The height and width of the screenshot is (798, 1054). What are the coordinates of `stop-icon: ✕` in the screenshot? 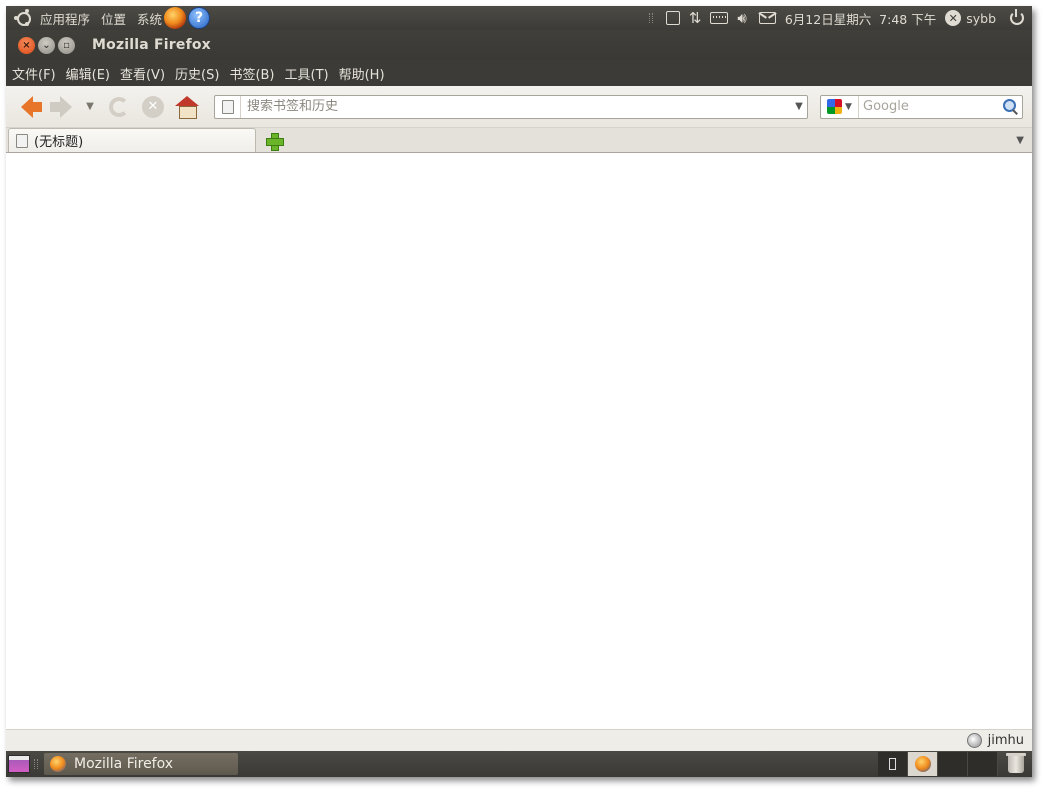 It's located at (153, 106).